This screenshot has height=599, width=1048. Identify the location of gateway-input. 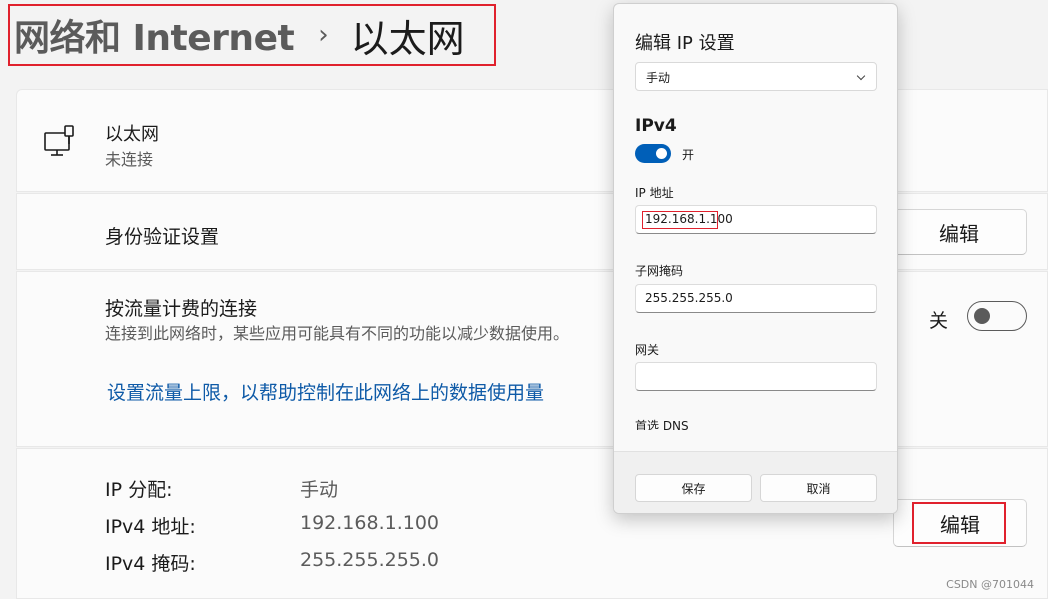
(756, 376).